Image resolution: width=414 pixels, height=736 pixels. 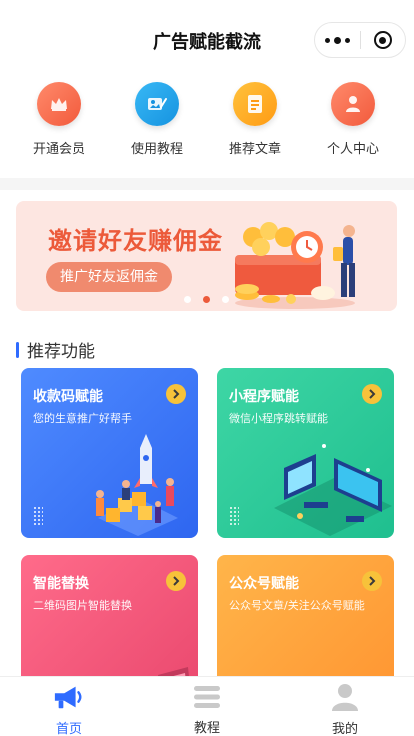 I want to click on pagination-dot-active, so click(x=206, y=299).